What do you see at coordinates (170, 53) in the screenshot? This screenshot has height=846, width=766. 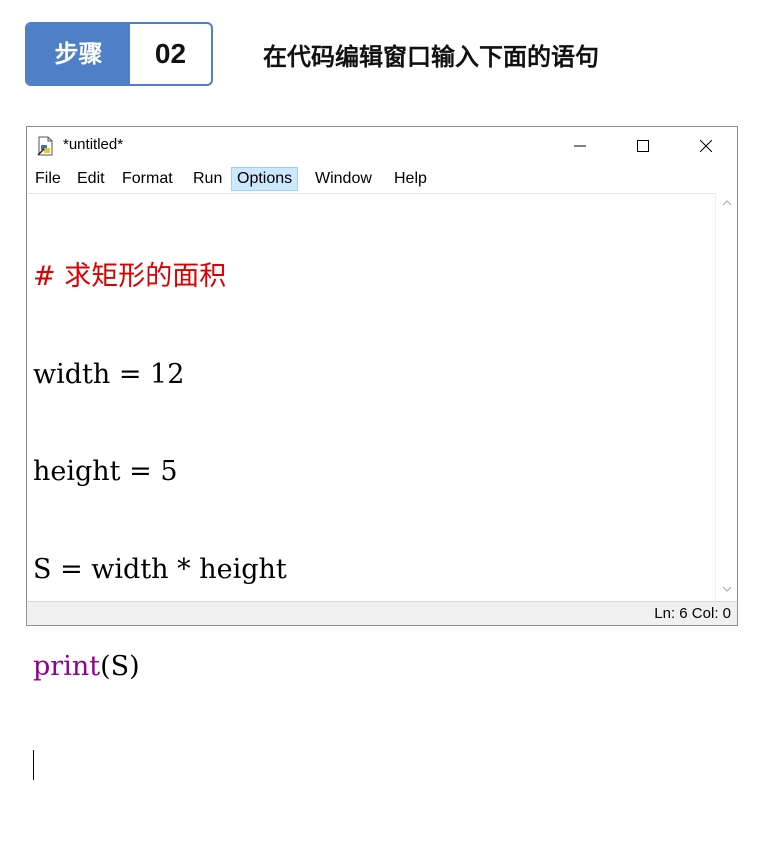 I see `step-number: 02` at bounding box center [170, 53].